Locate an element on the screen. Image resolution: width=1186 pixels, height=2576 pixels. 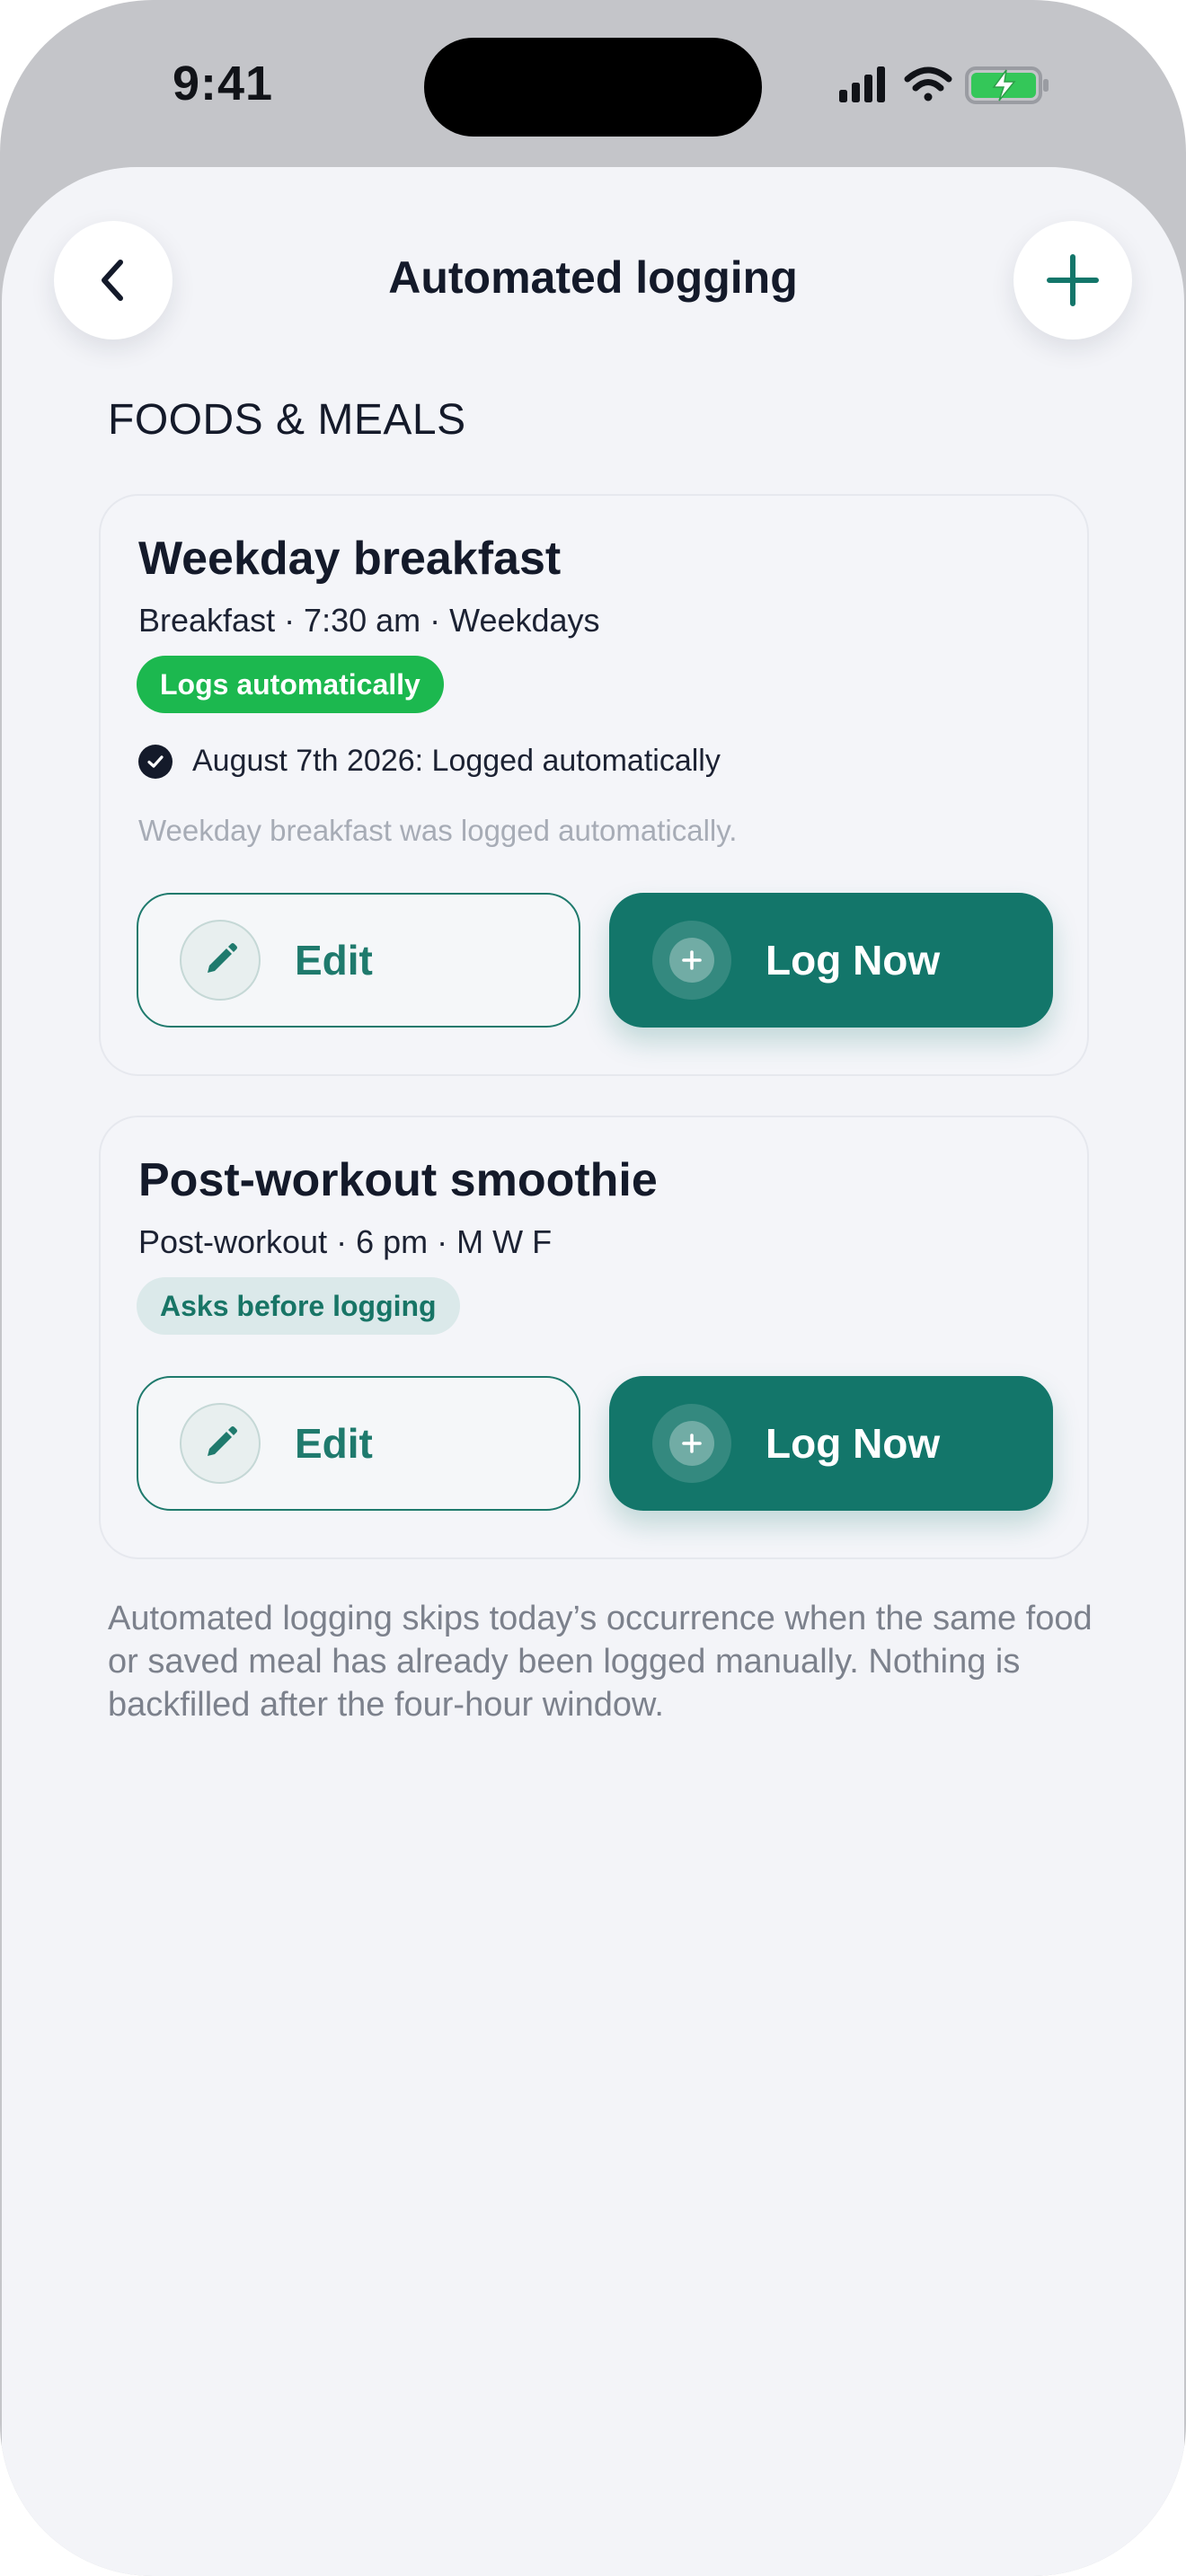
cellular-signal-icon is located at coordinates (862, 84).